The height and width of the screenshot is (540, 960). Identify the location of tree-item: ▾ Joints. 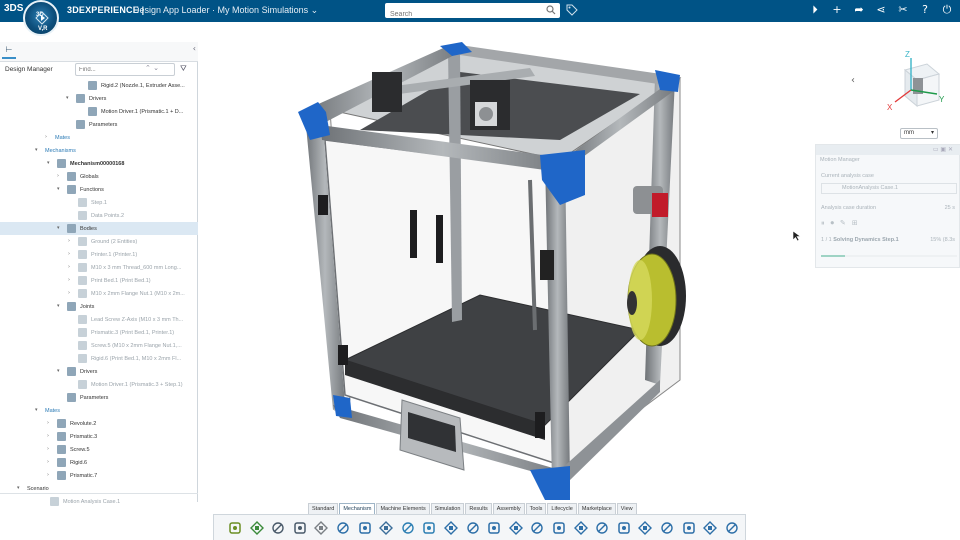
(99, 306).